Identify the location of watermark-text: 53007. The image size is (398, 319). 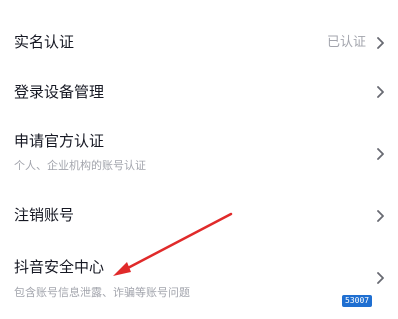
(357, 301).